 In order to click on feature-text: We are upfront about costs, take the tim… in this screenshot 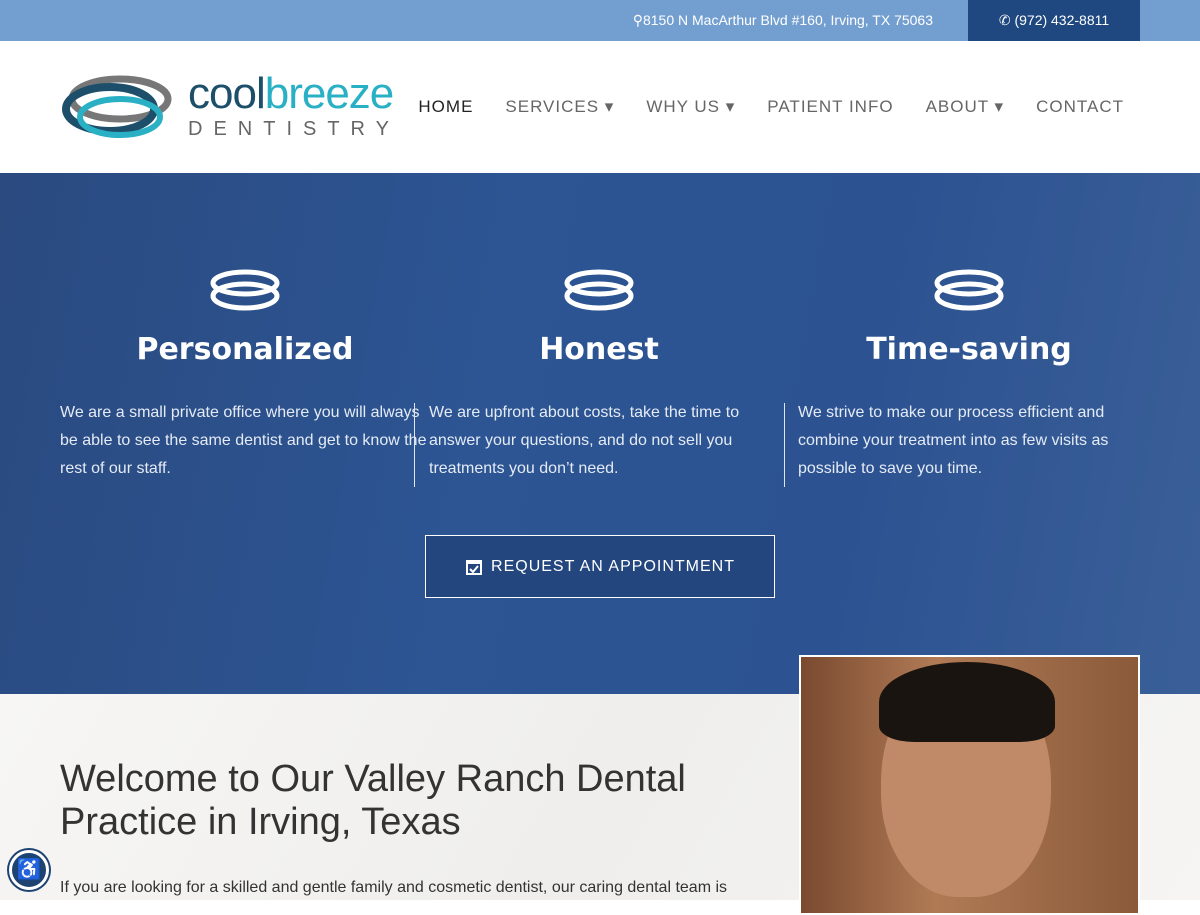, I will do `click(584, 440)`.